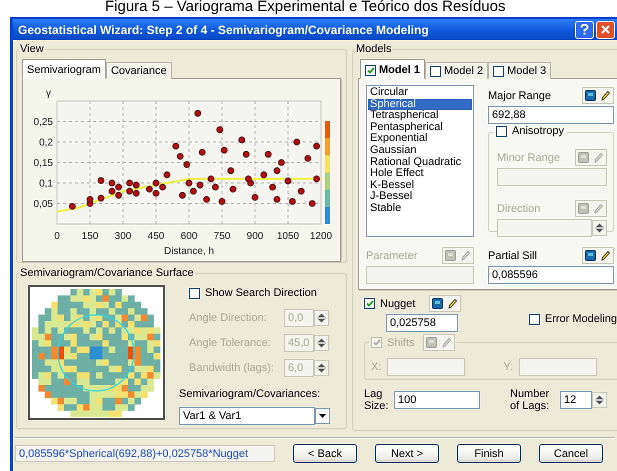  I want to click on field-label: Parameter, so click(392, 256).